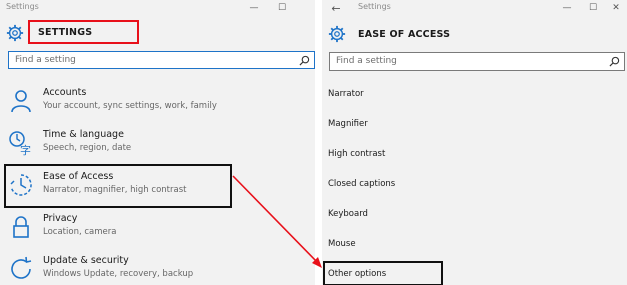 The height and width of the screenshot is (285, 627). What do you see at coordinates (60, 218) in the screenshot?
I see `category-title: Privacy` at bounding box center [60, 218].